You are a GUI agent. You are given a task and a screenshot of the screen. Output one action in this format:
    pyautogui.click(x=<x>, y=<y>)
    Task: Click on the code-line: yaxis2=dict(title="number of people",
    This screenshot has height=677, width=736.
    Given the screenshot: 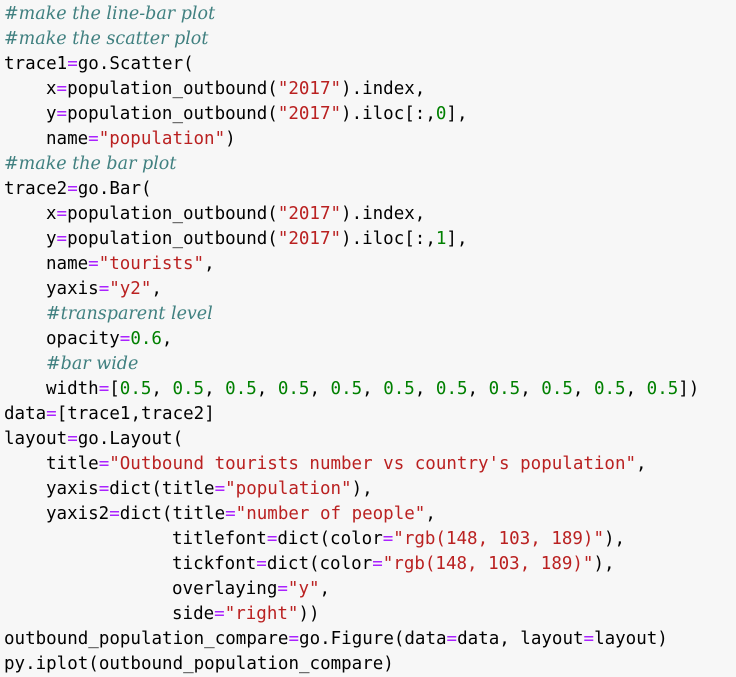 What is the action you would take?
    pyautogui.click(x=368, y=514)
    